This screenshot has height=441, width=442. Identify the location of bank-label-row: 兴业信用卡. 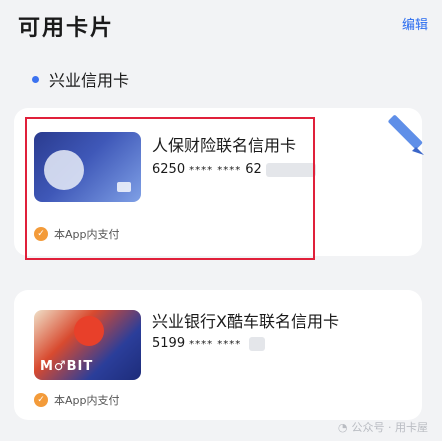
(80, 79).